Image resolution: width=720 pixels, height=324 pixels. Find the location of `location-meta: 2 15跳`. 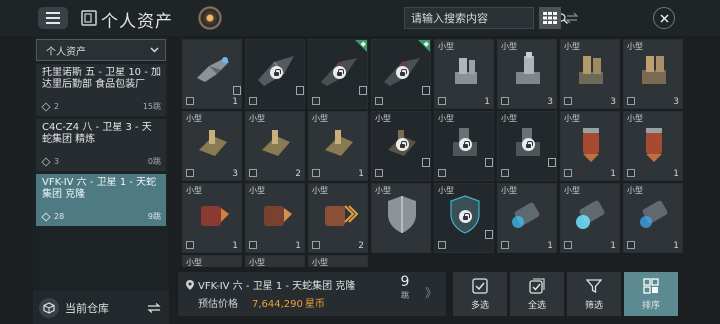

location-meta: 2 15跳 is located at coordinates (101, 106).